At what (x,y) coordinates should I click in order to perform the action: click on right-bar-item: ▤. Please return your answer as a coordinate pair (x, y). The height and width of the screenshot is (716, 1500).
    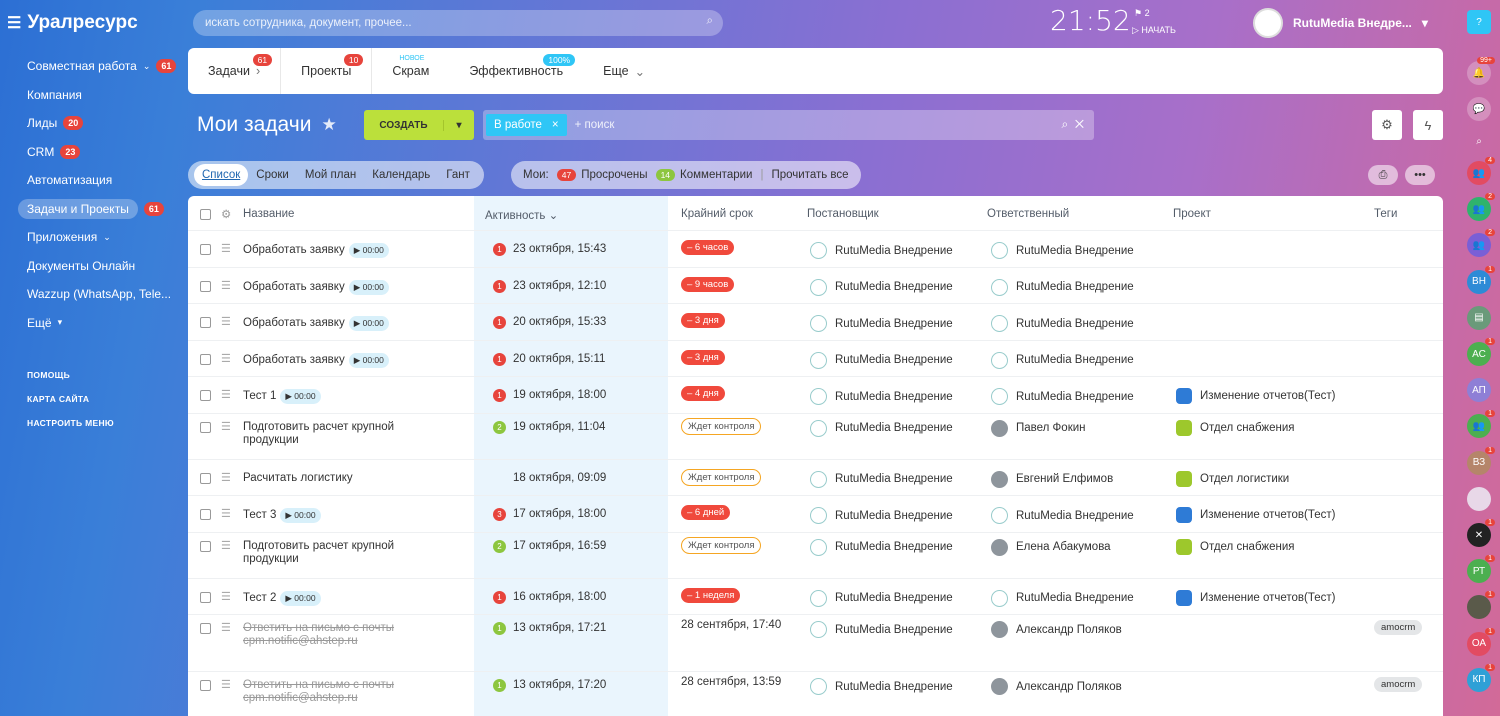
    Looking at the image, I should click on (1479, 317).